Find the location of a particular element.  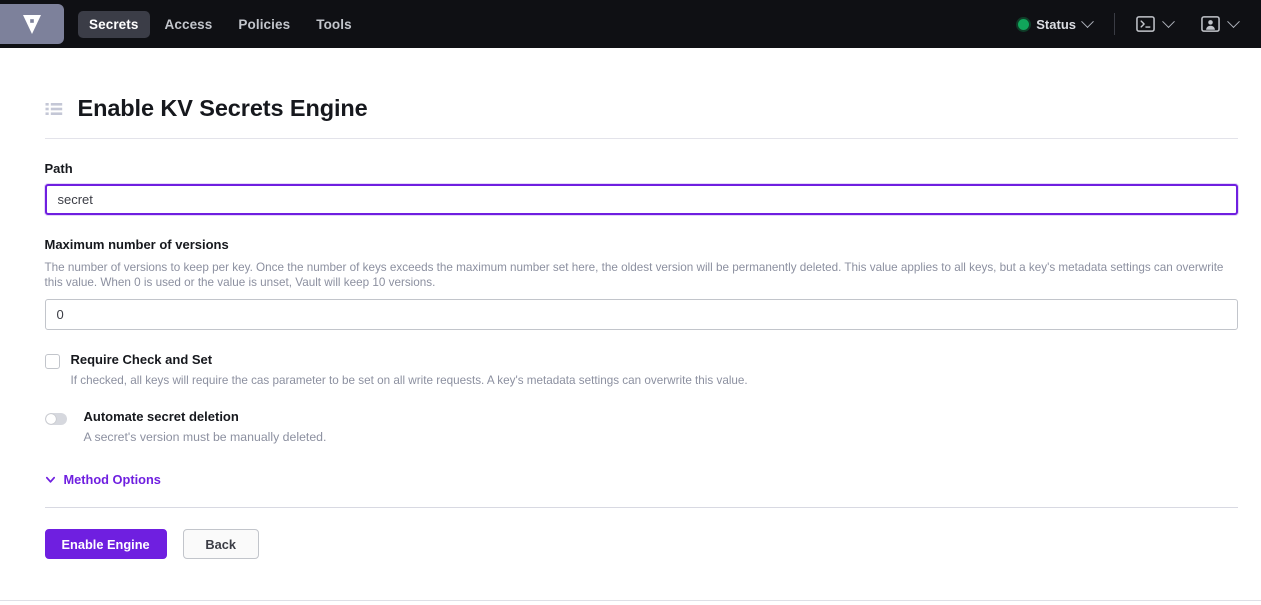

toggle-knob is located at coordinates (50, 419).